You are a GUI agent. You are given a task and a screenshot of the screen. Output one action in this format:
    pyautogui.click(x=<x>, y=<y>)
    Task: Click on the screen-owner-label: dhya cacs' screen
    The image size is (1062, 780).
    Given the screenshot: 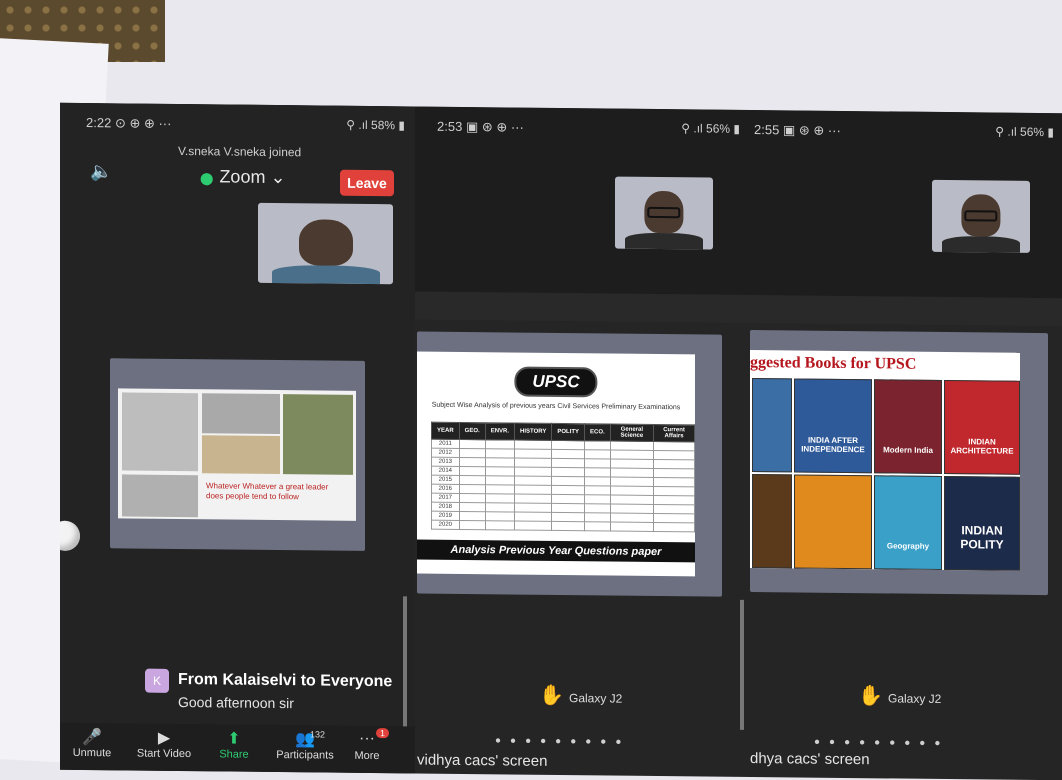 What is the action you would take?
    pyautogui.click(x=810, y=759)
    